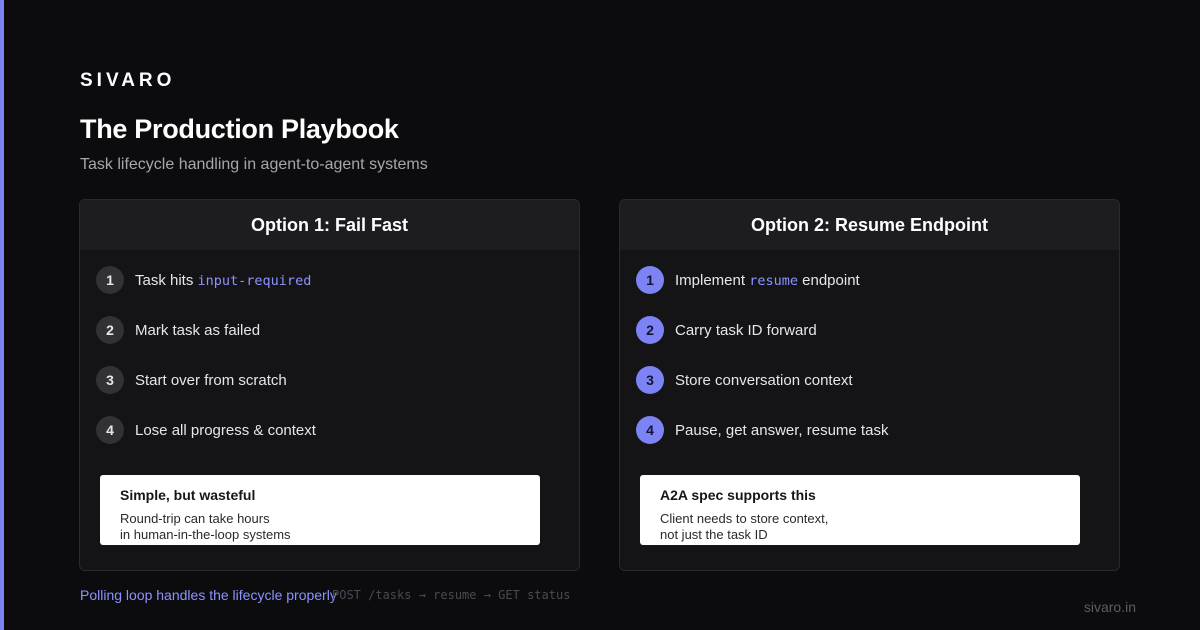 This screenshot has height=630, width=1200. I want to click on step-text-after: endpoint, so click(828, 280).